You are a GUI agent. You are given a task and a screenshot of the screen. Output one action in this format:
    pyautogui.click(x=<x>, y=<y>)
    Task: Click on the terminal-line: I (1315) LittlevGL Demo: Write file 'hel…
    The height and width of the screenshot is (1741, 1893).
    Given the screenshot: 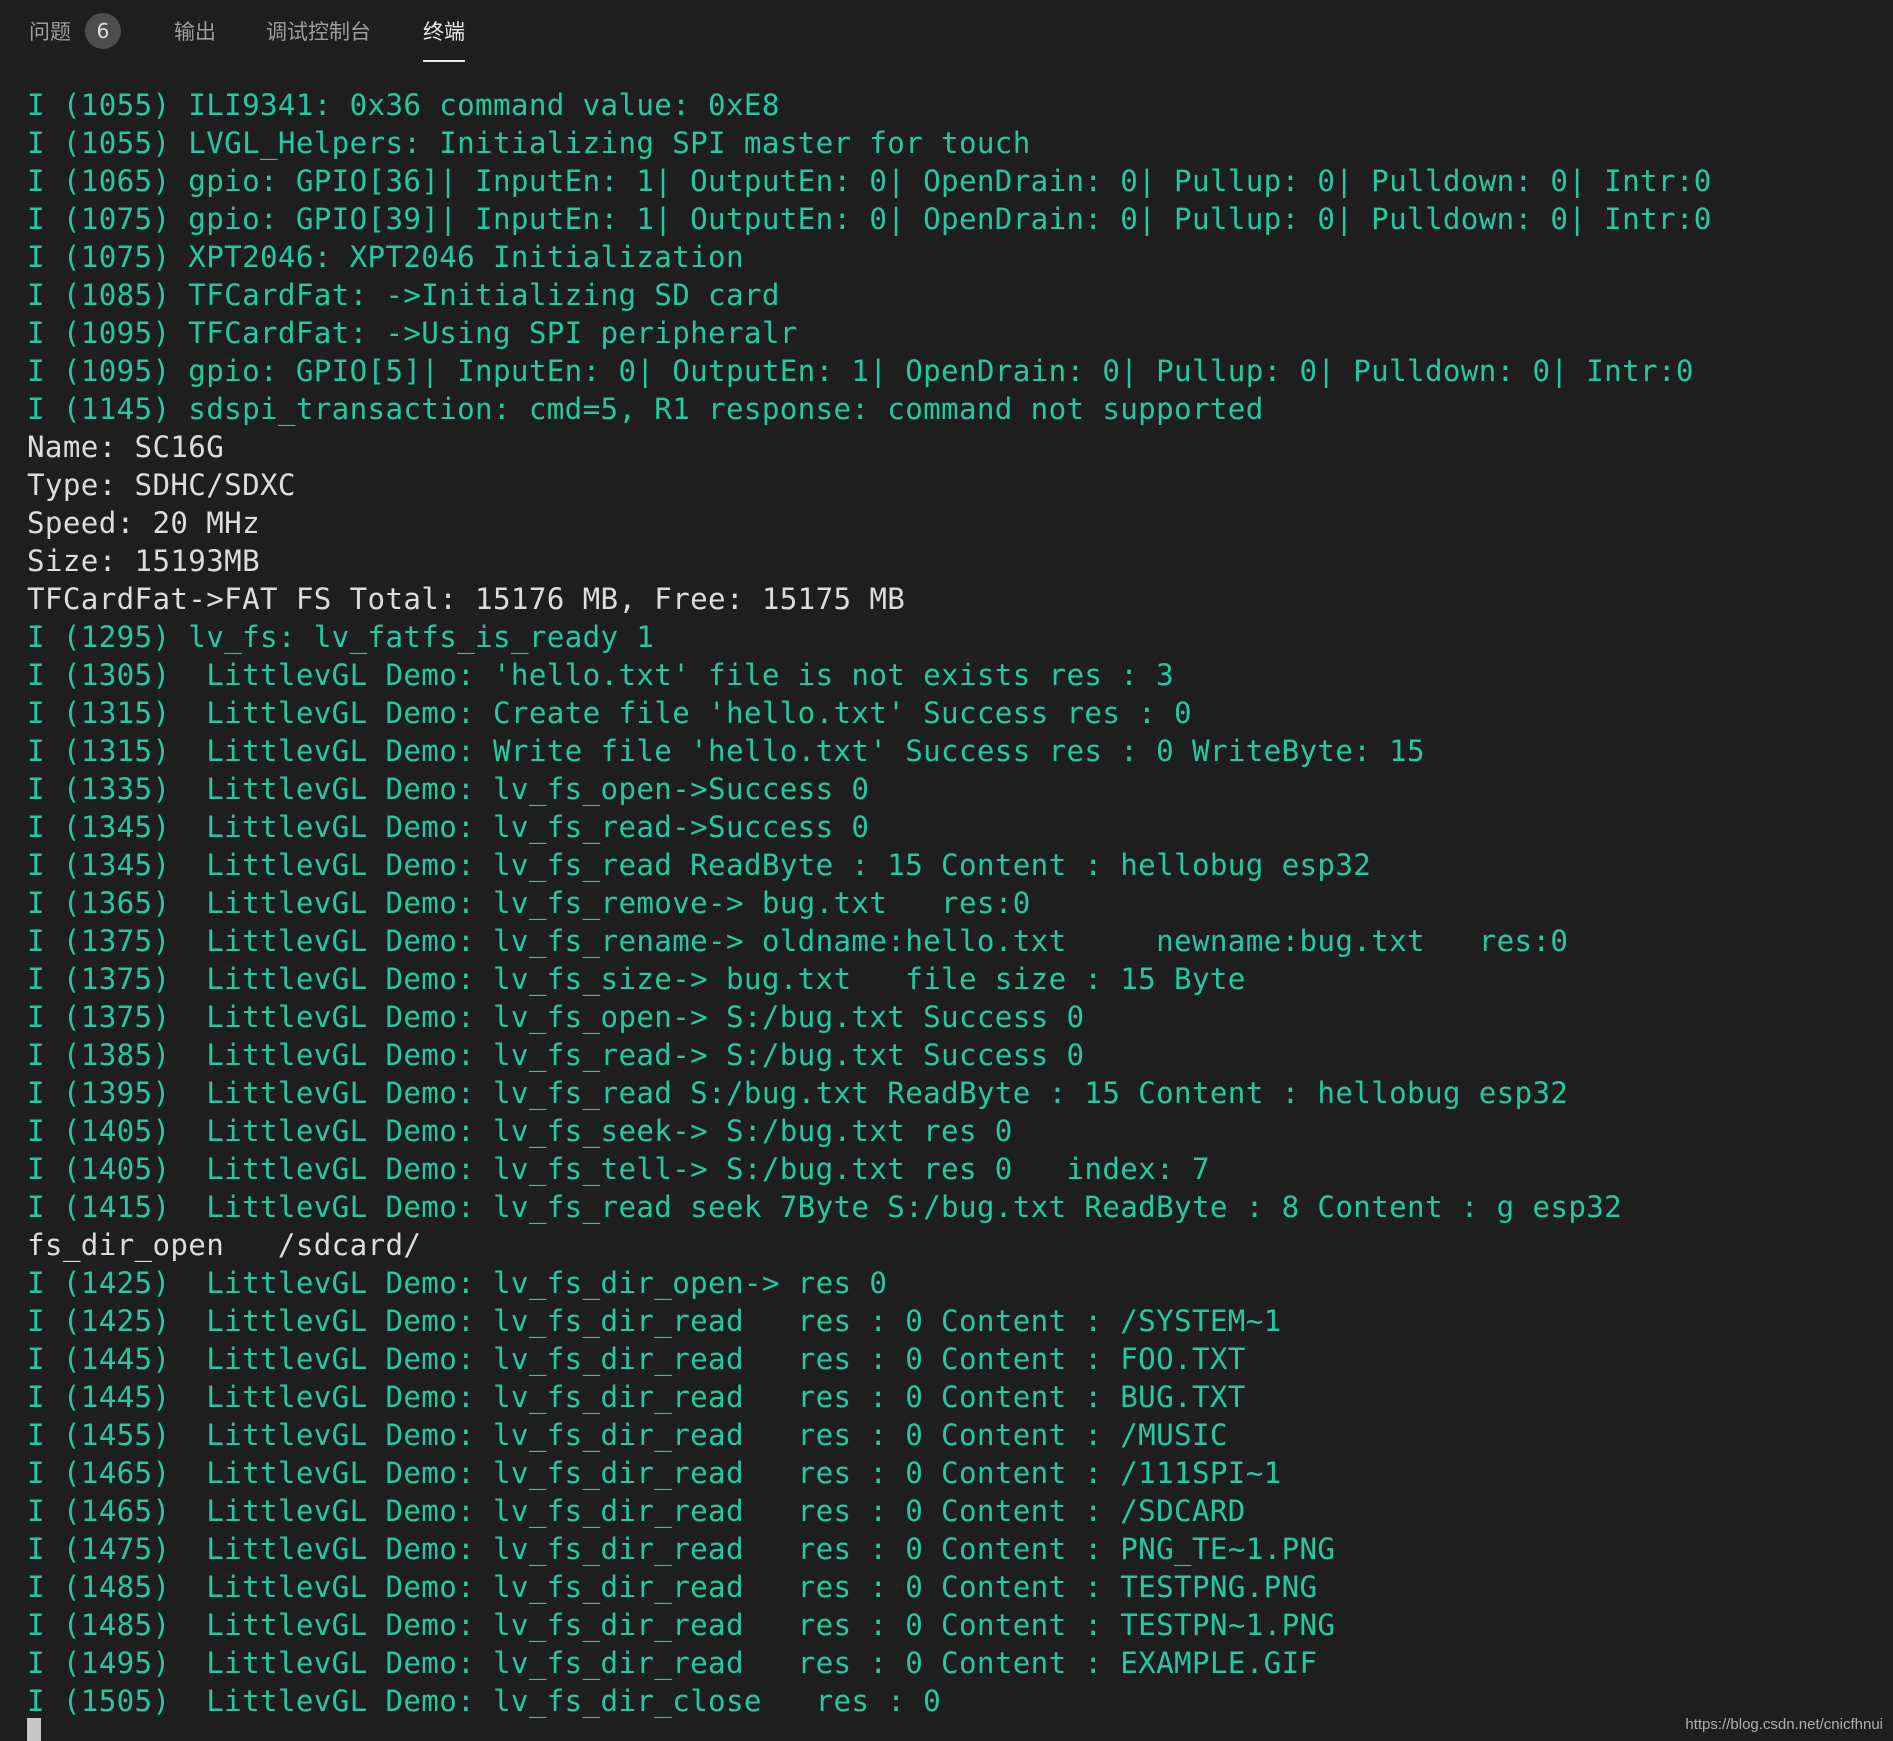 What is the action you would take?
    pyautogui.click(x=726, y=751)
    